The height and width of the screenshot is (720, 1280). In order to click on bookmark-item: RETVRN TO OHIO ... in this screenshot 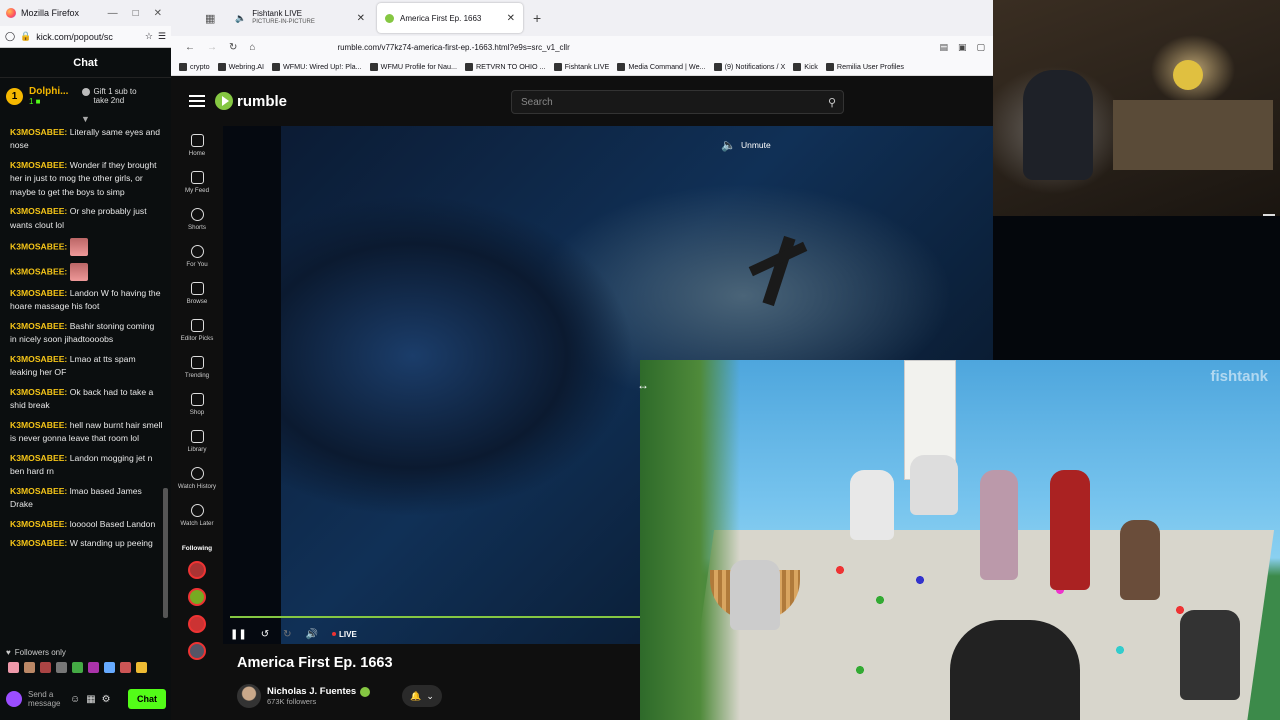, I will do `click(505, 66)`.